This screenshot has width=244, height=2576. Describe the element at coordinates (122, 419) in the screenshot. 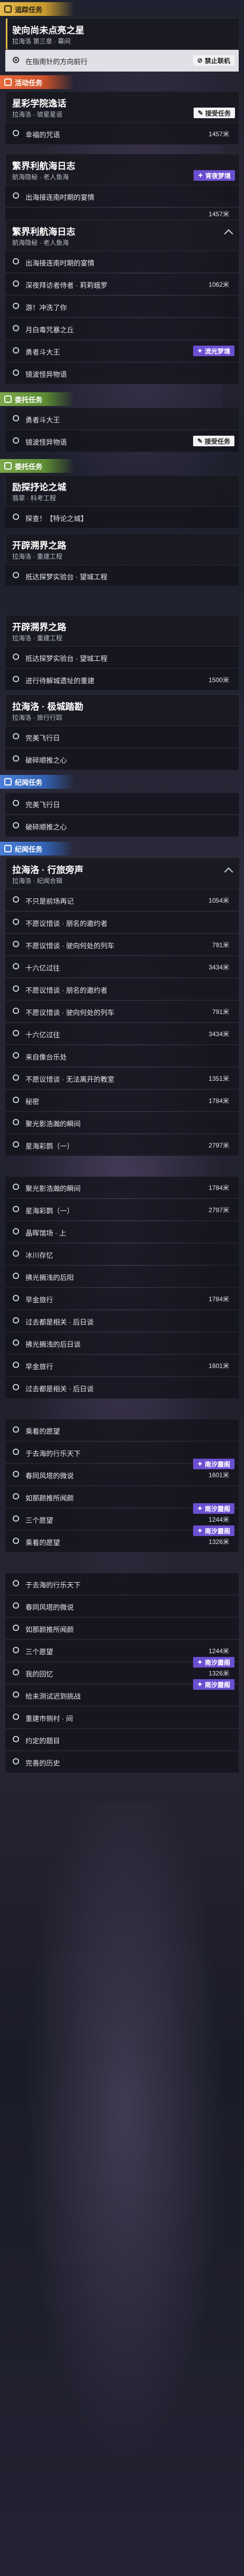

I see `quest-step: 勇者斗大王` at that location.